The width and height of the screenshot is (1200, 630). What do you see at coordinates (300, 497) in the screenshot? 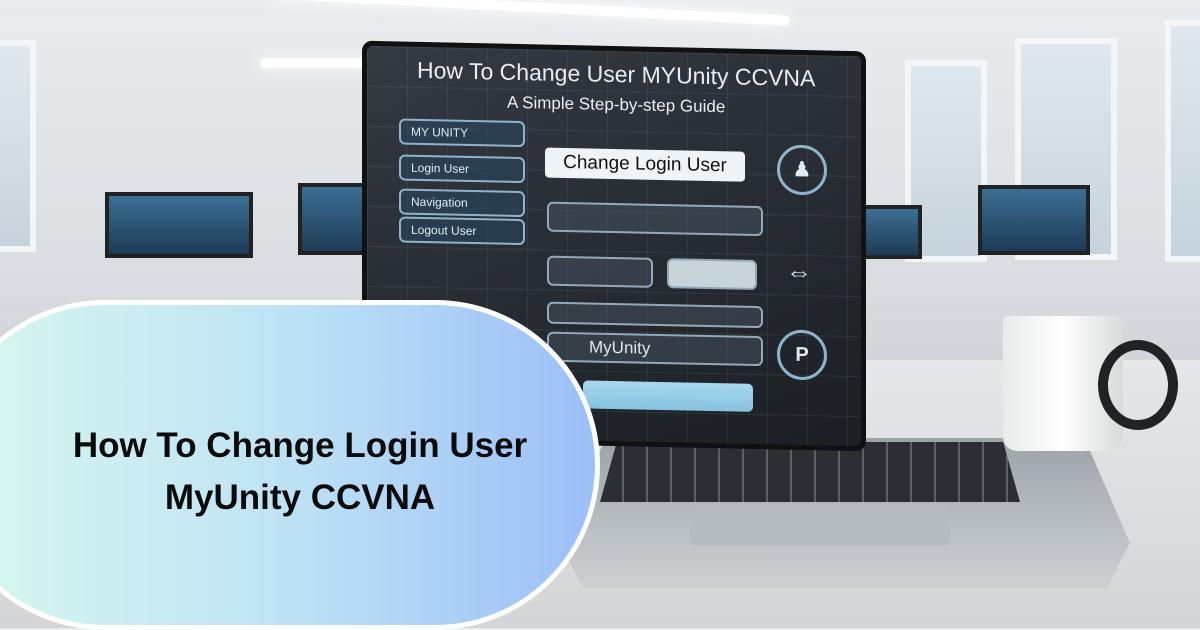
I see `headline-line-2: MyUnity CCVNA` at bounding box center [300, 497].